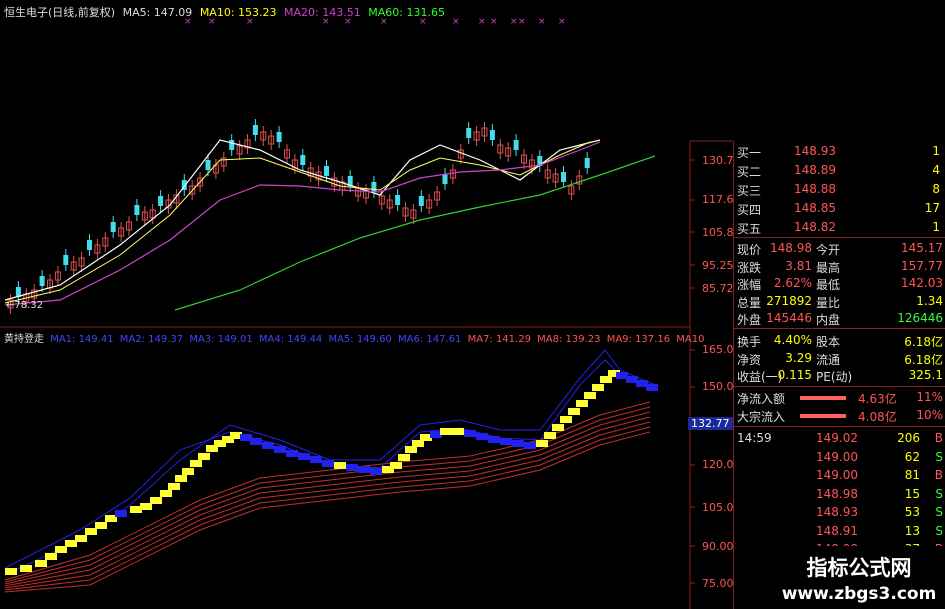 This screenshot has height=609, width=945. Describe the element at coordinates (761, 399) in the screenshot. I see `flow-label: 净流入额` at that location.